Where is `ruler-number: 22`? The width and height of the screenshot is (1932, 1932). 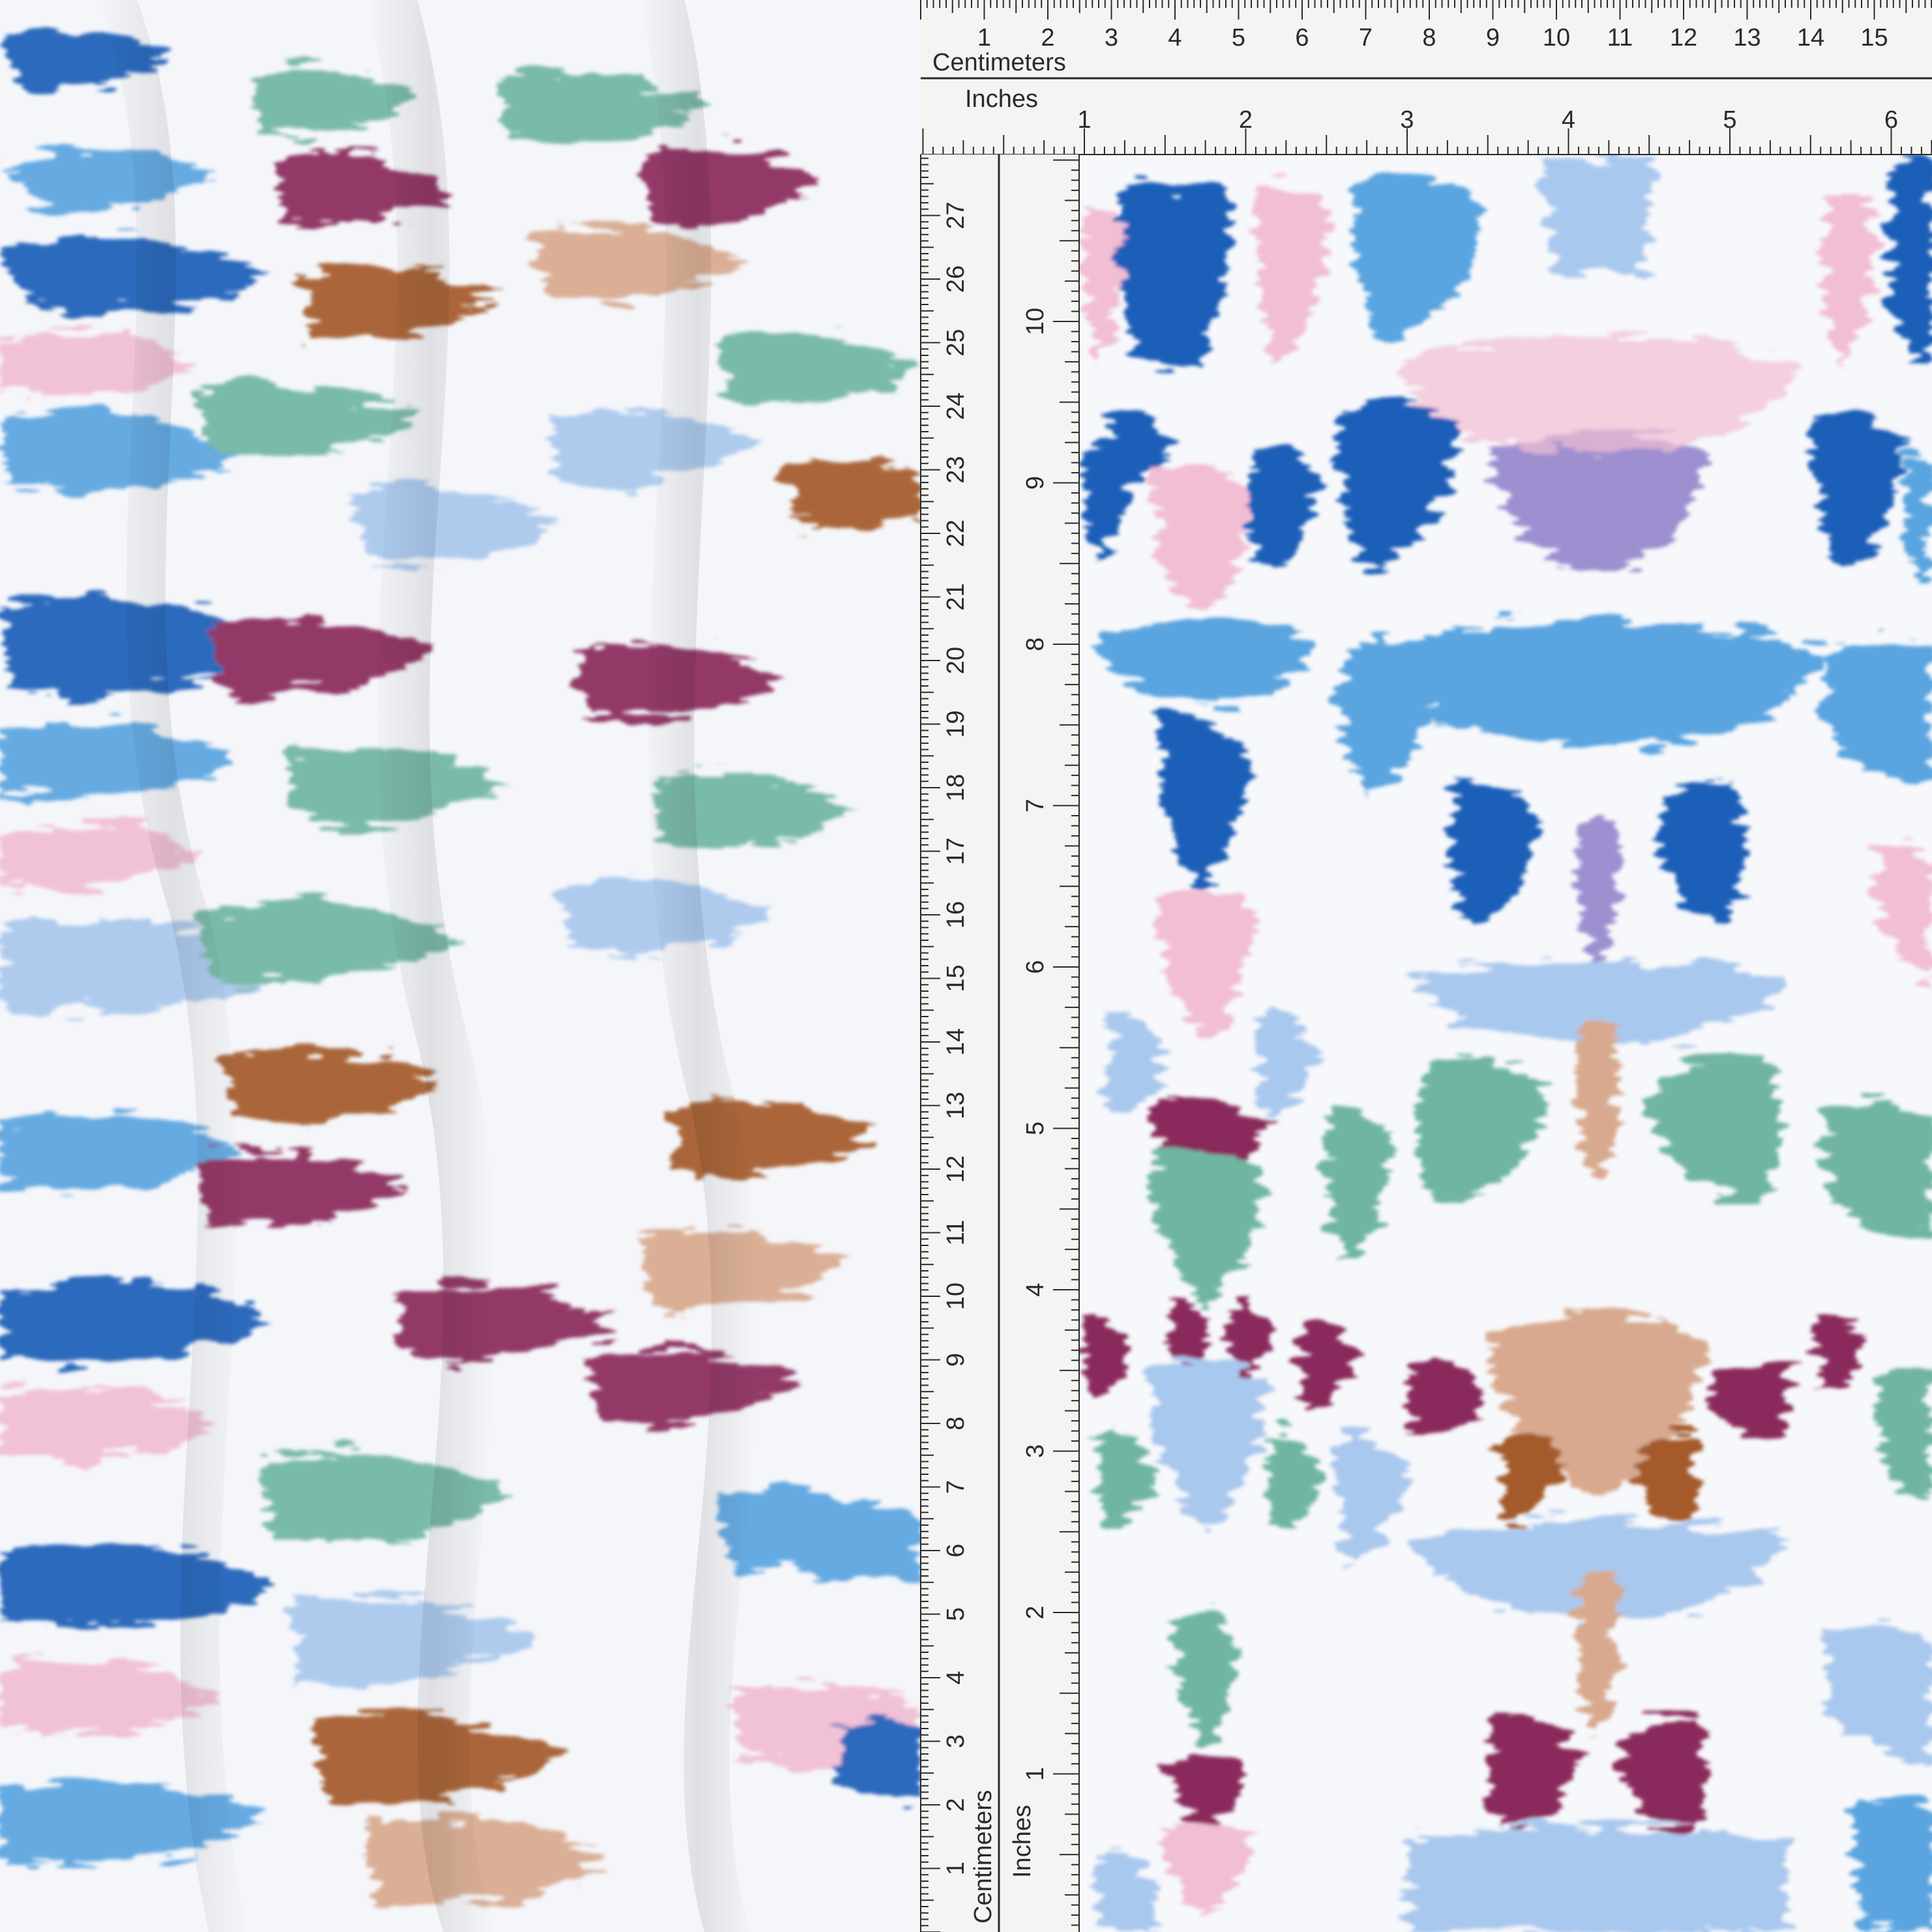 ruler-number: 22 is located at coordinates (956, 533).